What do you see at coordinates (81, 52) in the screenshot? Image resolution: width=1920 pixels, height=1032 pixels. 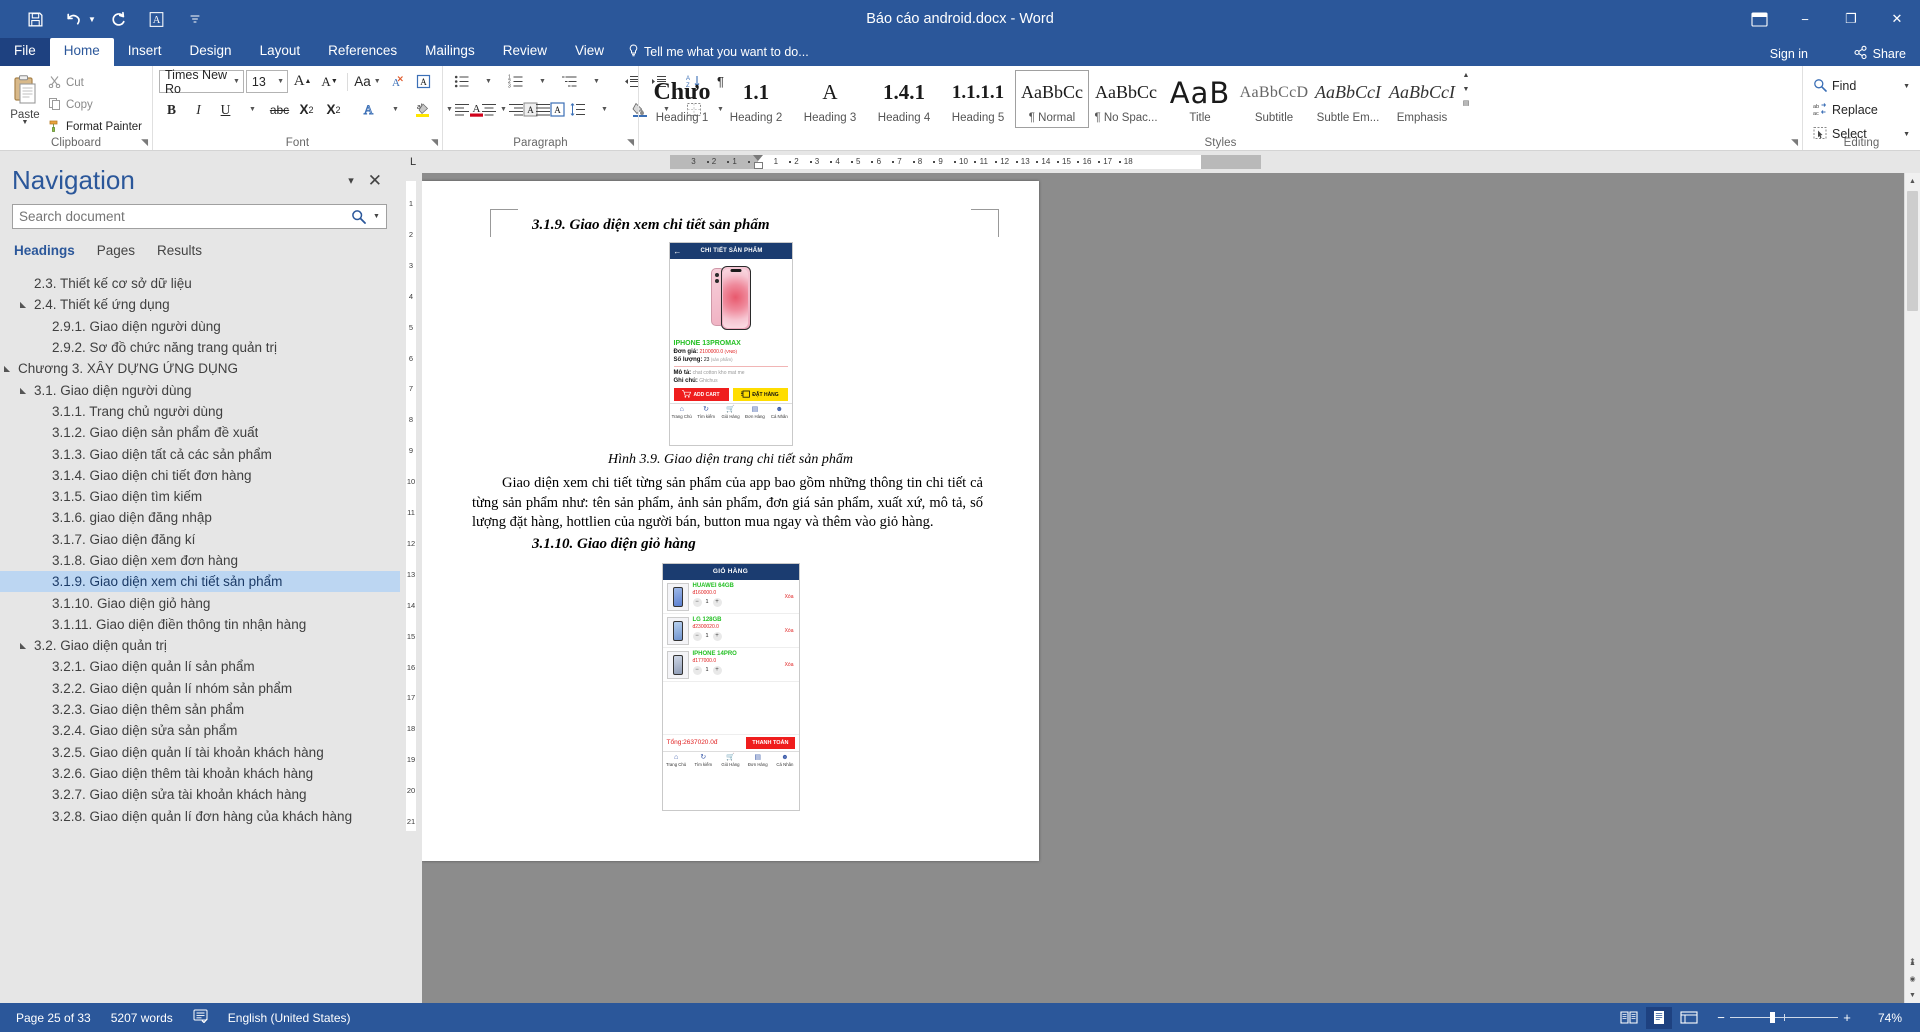 I see `tab-home: Home` at bounding box center [81, 52].